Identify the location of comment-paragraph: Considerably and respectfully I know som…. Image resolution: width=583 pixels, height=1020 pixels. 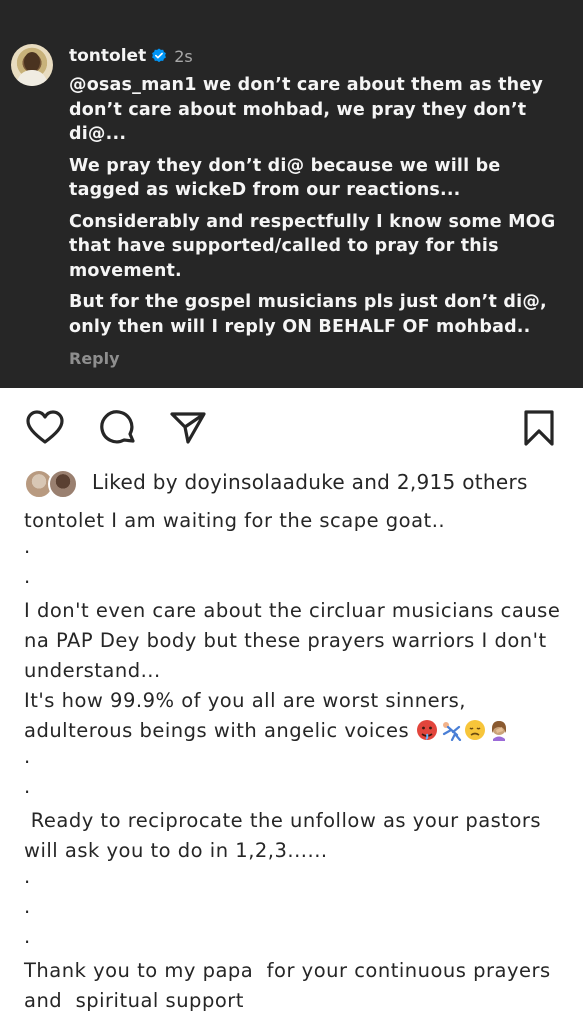
(312, 246).